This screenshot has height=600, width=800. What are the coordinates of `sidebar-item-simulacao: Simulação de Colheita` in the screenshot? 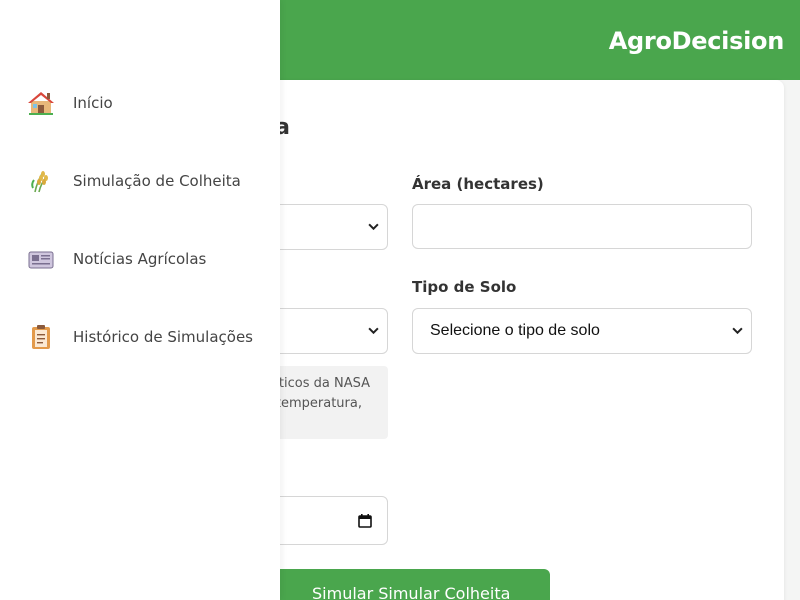 It's located at (140, 181).